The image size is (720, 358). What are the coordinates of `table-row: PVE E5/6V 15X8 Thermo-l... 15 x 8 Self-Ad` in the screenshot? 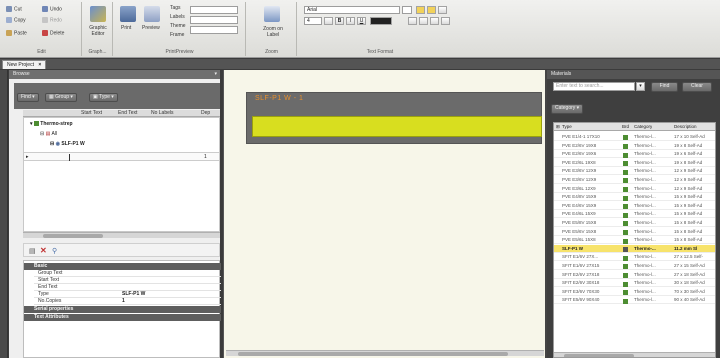 It's located at (634, 232).